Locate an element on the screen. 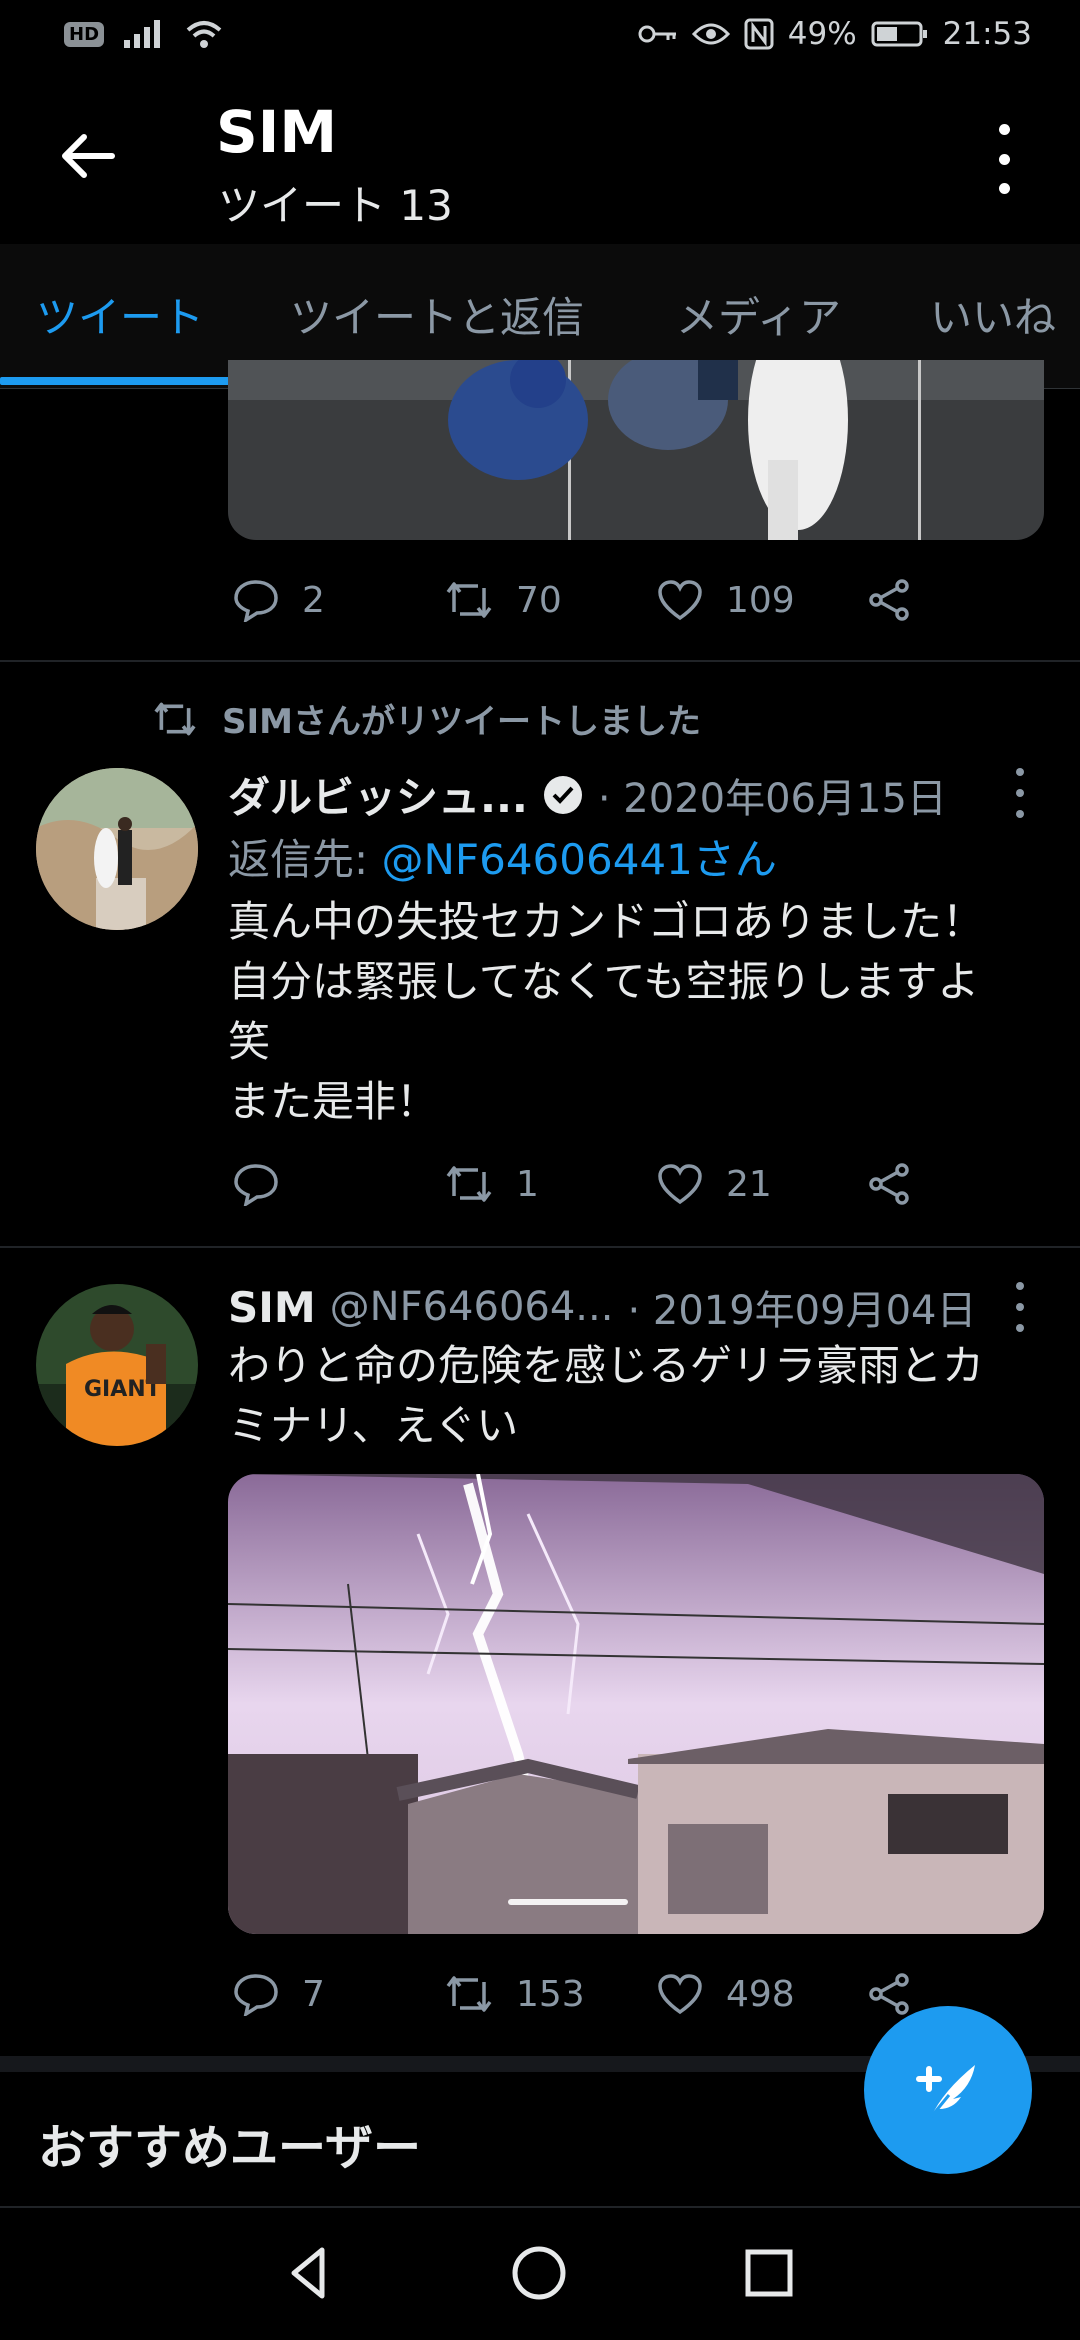 The height and width of the screenshot is (2340, 1080). back-arrow-icon is located at coordinates (88, 156).